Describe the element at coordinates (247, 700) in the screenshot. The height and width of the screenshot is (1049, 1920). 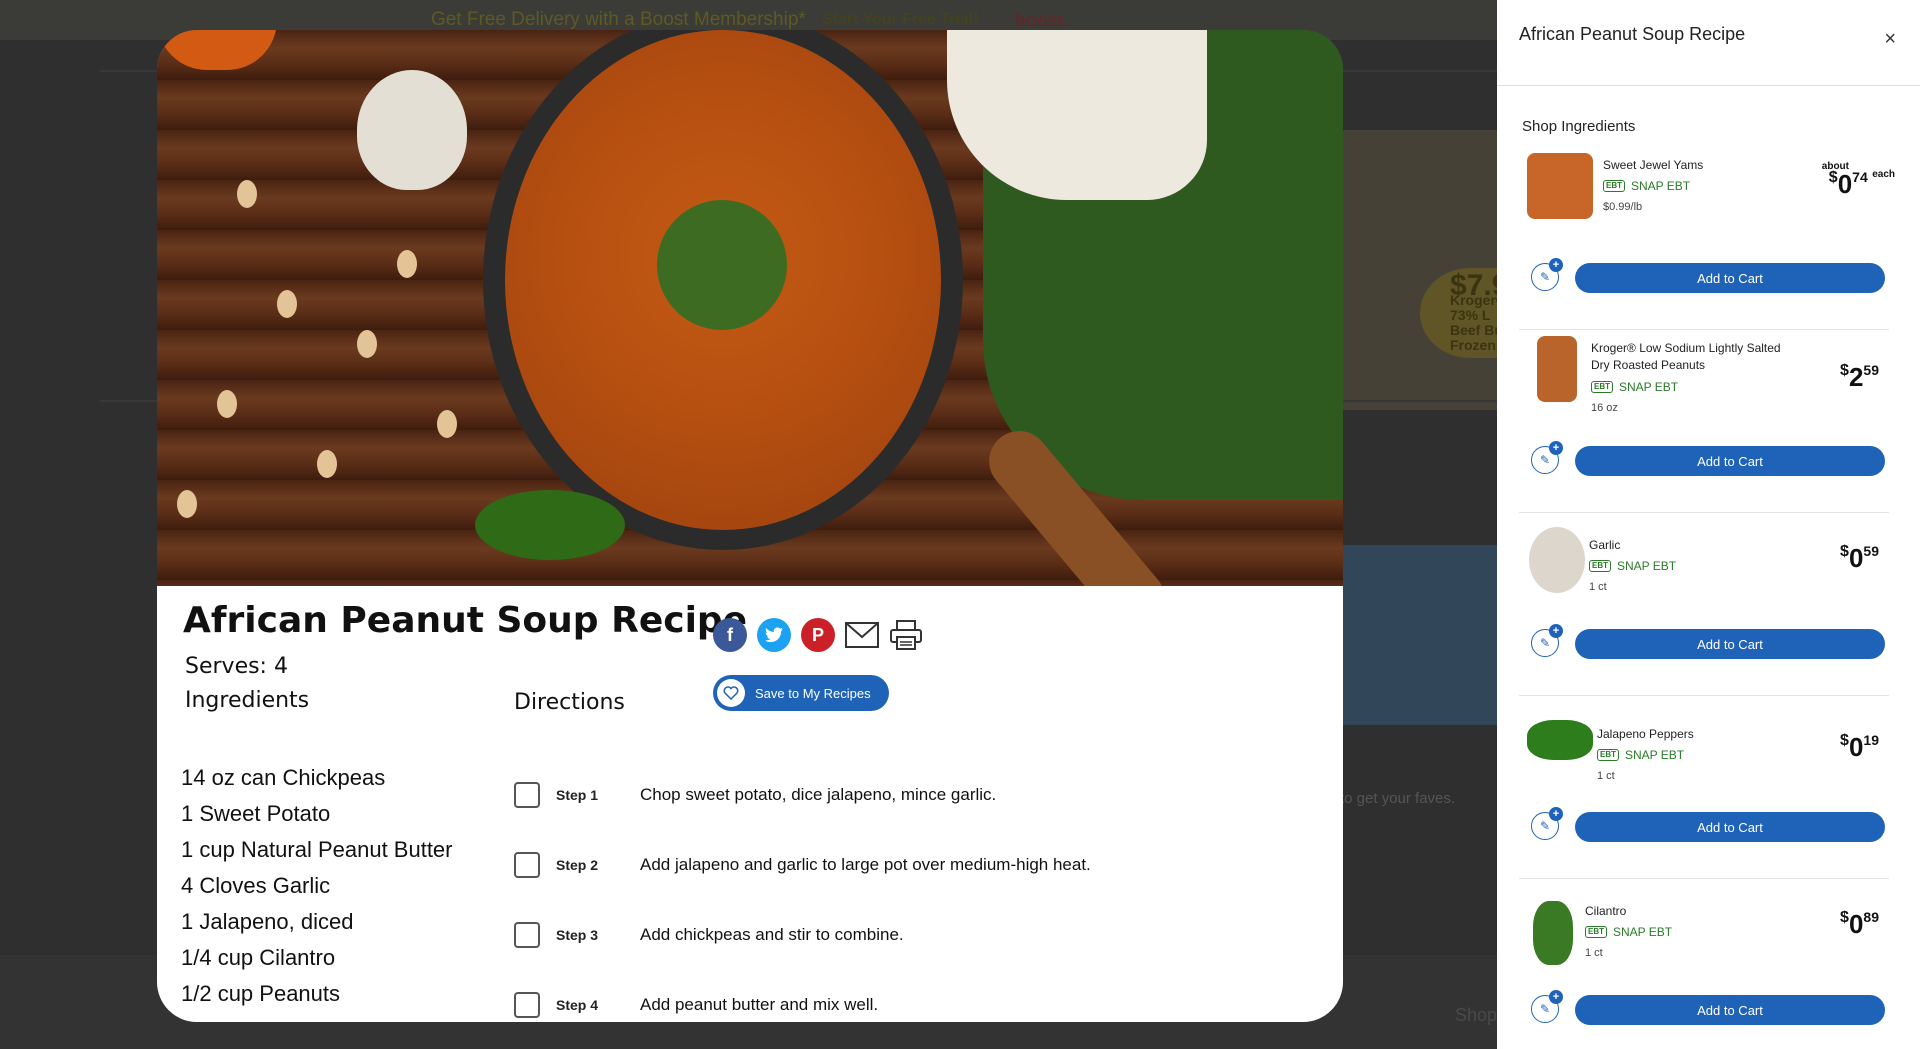
I see `ingredients-heading: Ingredients` at that location.